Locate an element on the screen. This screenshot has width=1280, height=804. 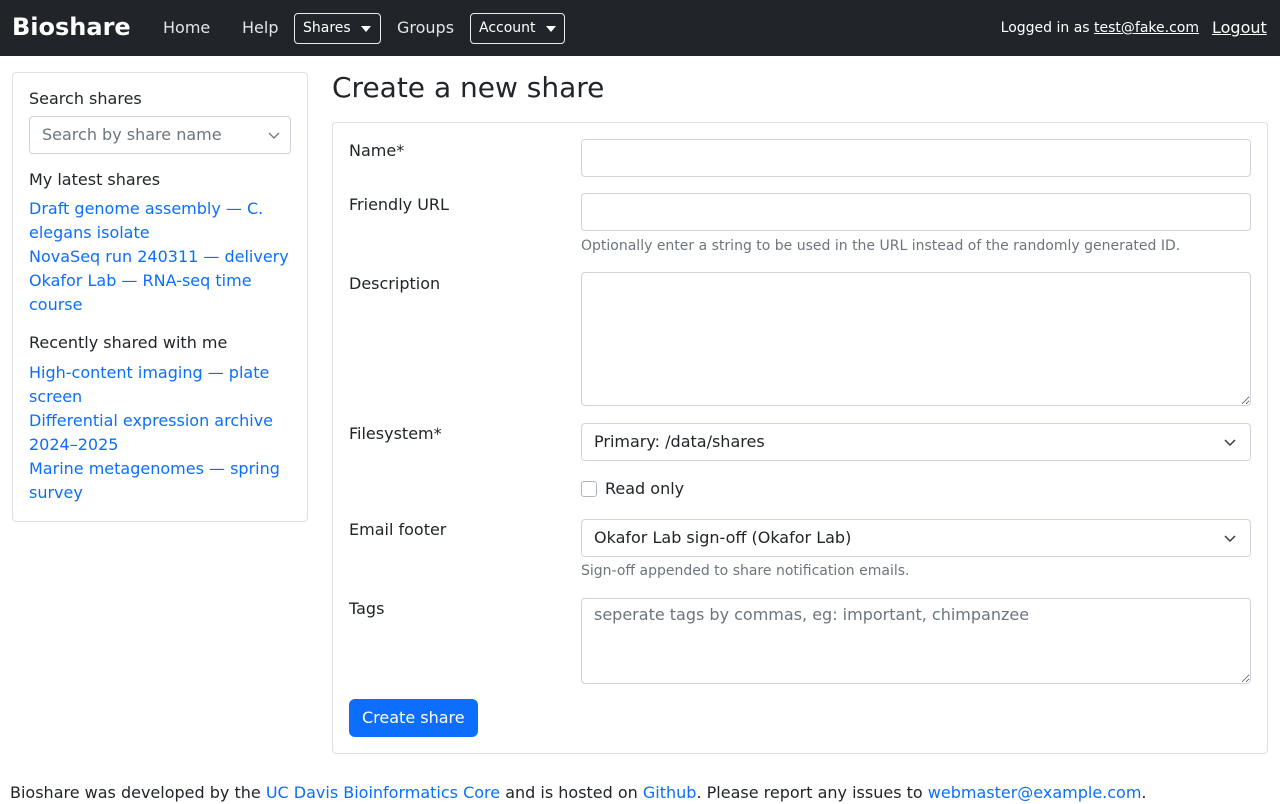
latest-share-link: NovaSeq run 240311 — delivery is located at coordinates (161, 257).